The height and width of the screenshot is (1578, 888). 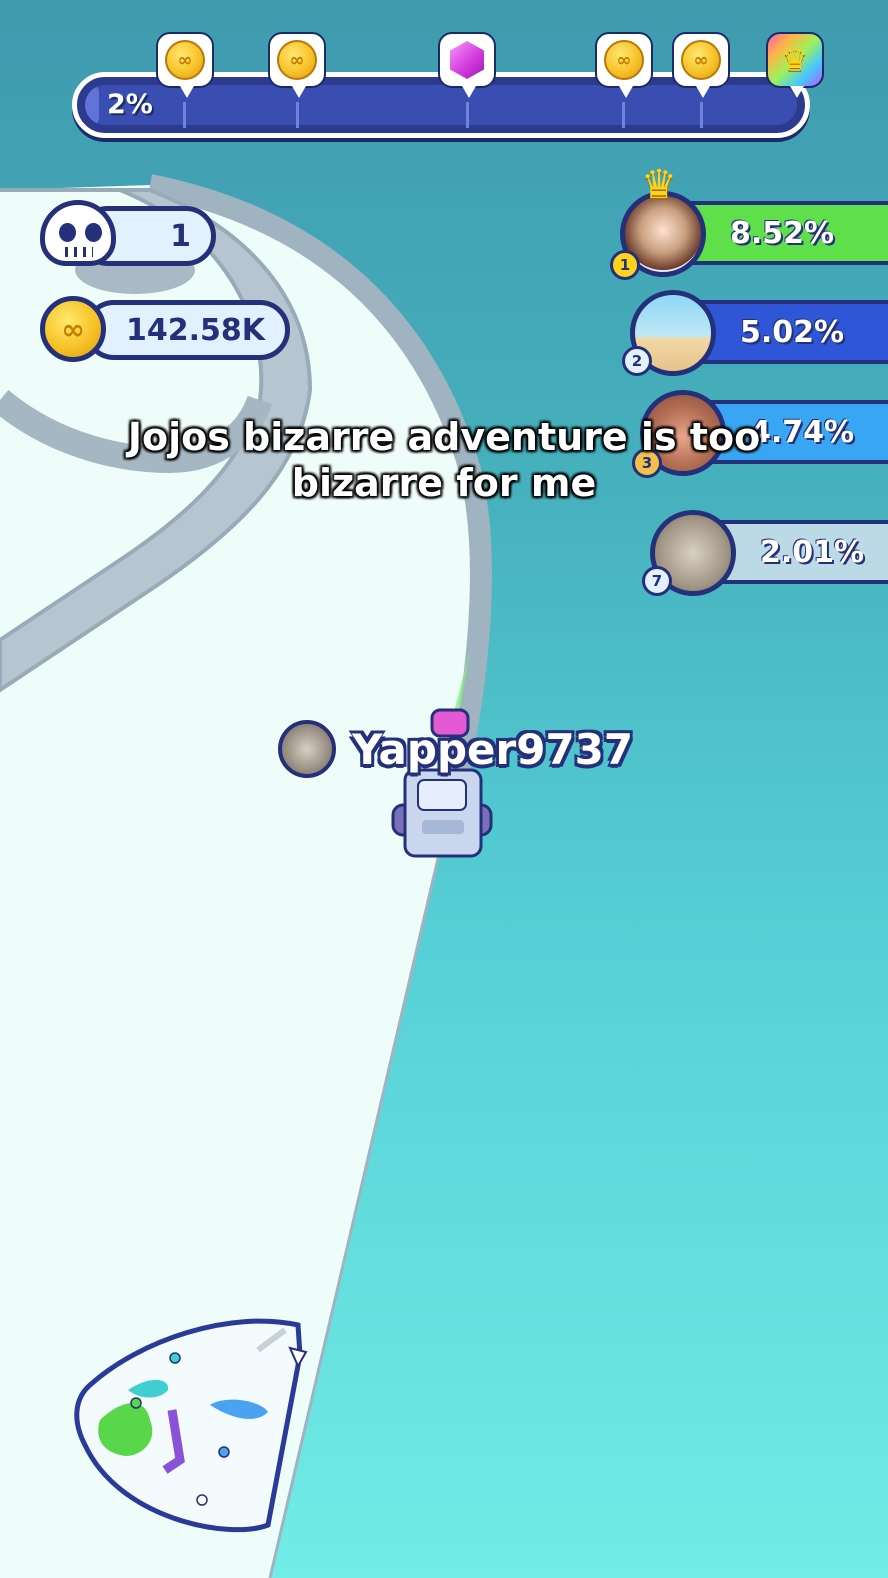 What do you see at coordinates (493, 749) in the screenshot?
I see `player-name: Yapper9737` at bounding box center [493, 749].